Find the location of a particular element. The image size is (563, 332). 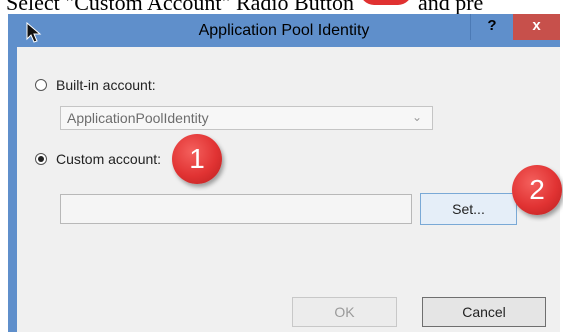

custom-account-field is located at coordinates (236, 209).